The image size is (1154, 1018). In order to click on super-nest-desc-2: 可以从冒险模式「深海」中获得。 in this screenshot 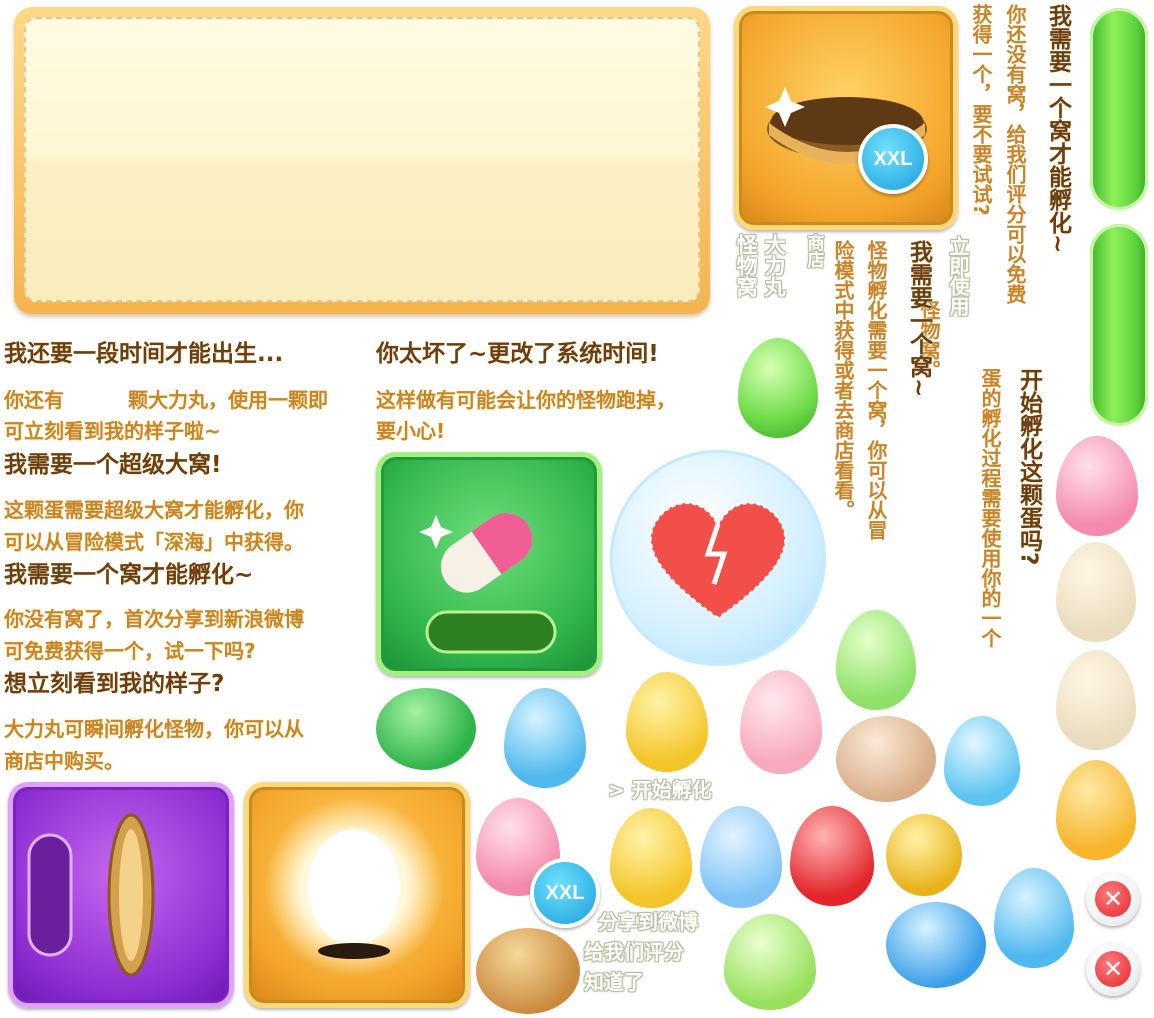, I will do `click(154, 542)`.